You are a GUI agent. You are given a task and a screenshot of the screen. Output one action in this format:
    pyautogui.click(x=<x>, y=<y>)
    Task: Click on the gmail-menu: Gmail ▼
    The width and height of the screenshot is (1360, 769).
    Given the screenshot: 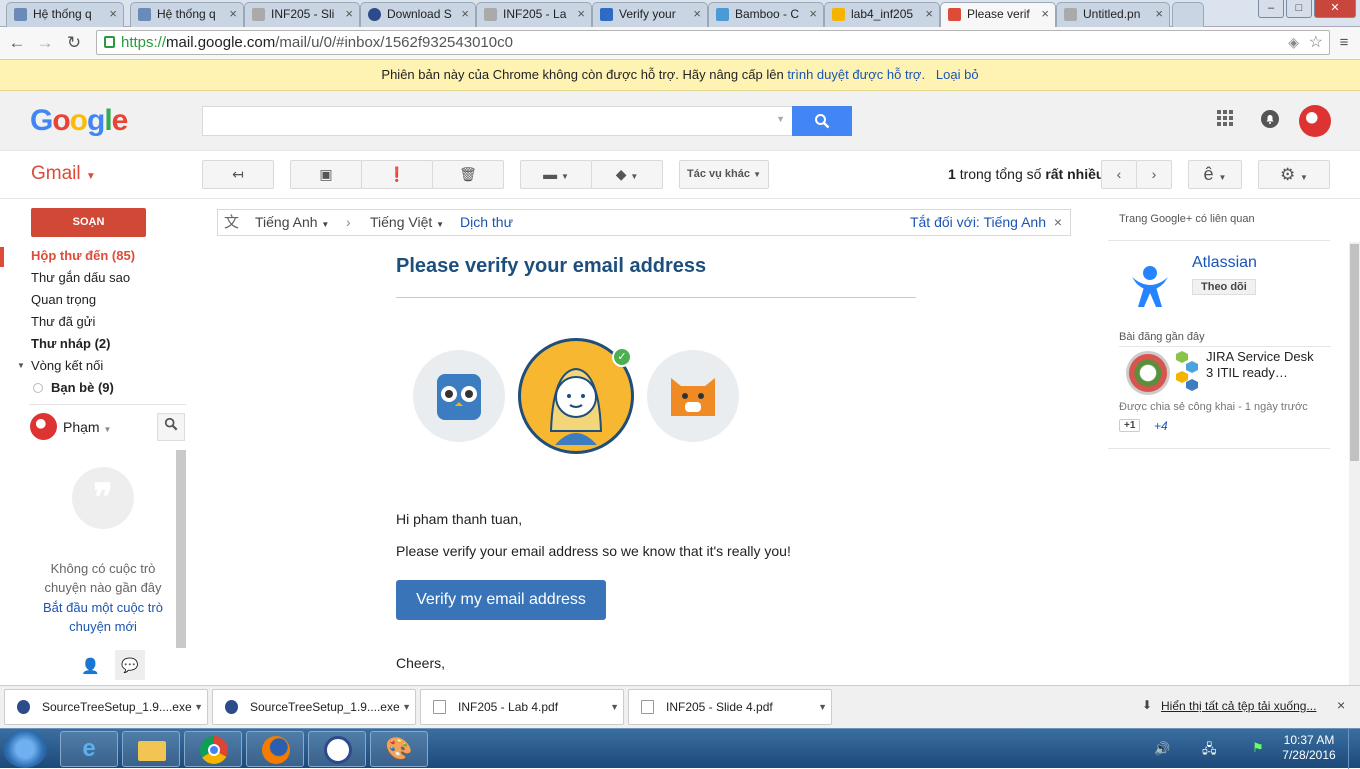 What is the action you would take?
    pyautogui.click(x=63, y=174)
    